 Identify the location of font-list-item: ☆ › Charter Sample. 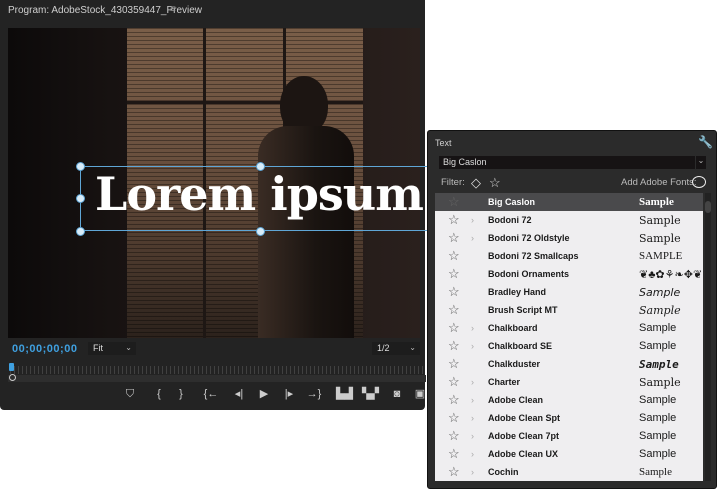
(569, 382).